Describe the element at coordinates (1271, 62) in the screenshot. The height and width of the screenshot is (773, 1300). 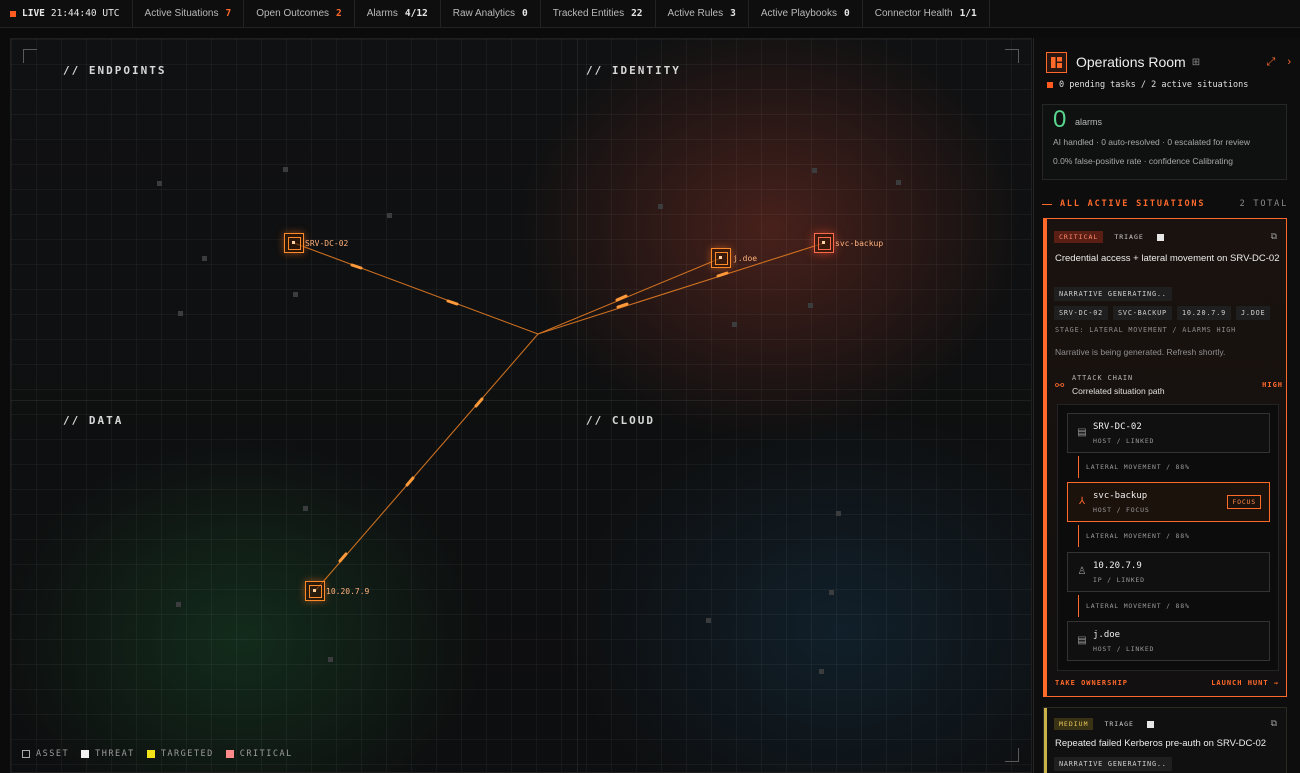
I see `expand-icon: ⤢` at that location.